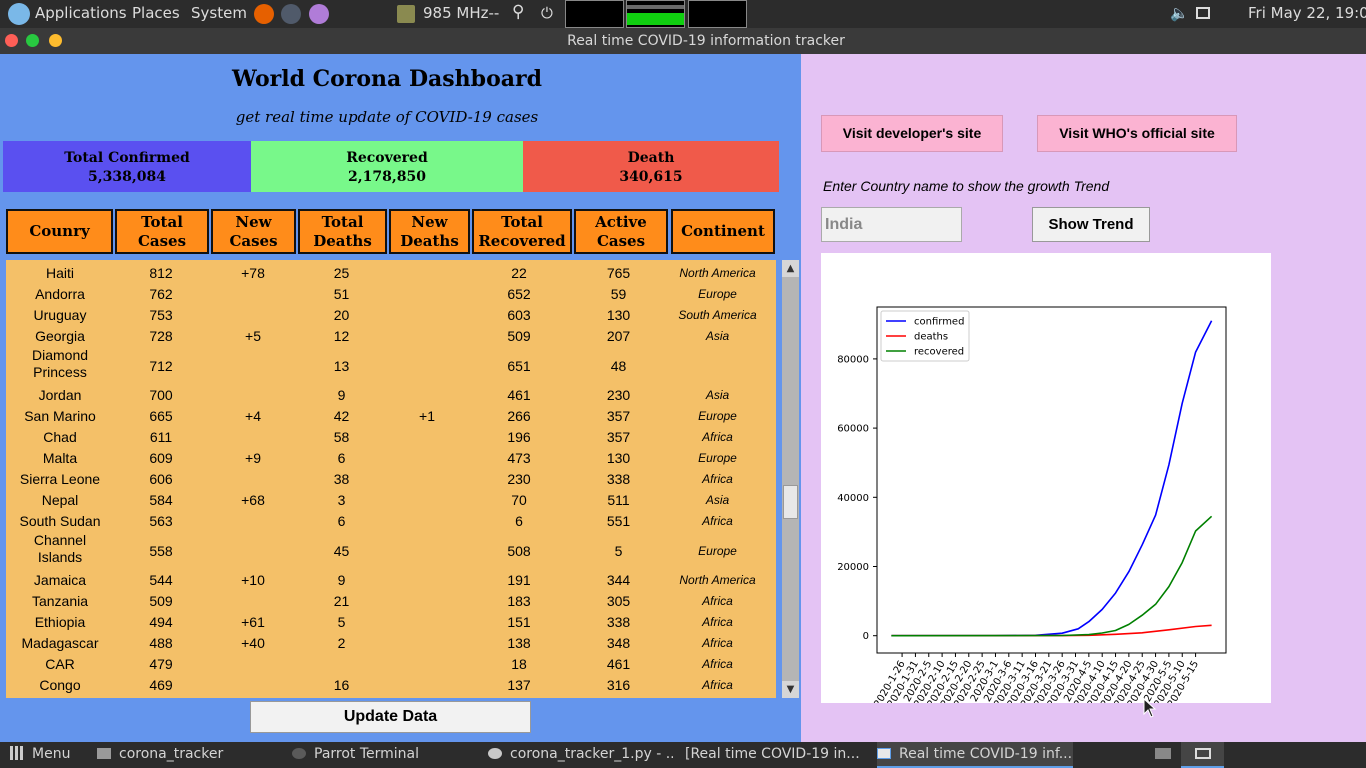 This screenshot has width=1366, height=768. I want to click on parrot-logo-icon, so click(19, 14).